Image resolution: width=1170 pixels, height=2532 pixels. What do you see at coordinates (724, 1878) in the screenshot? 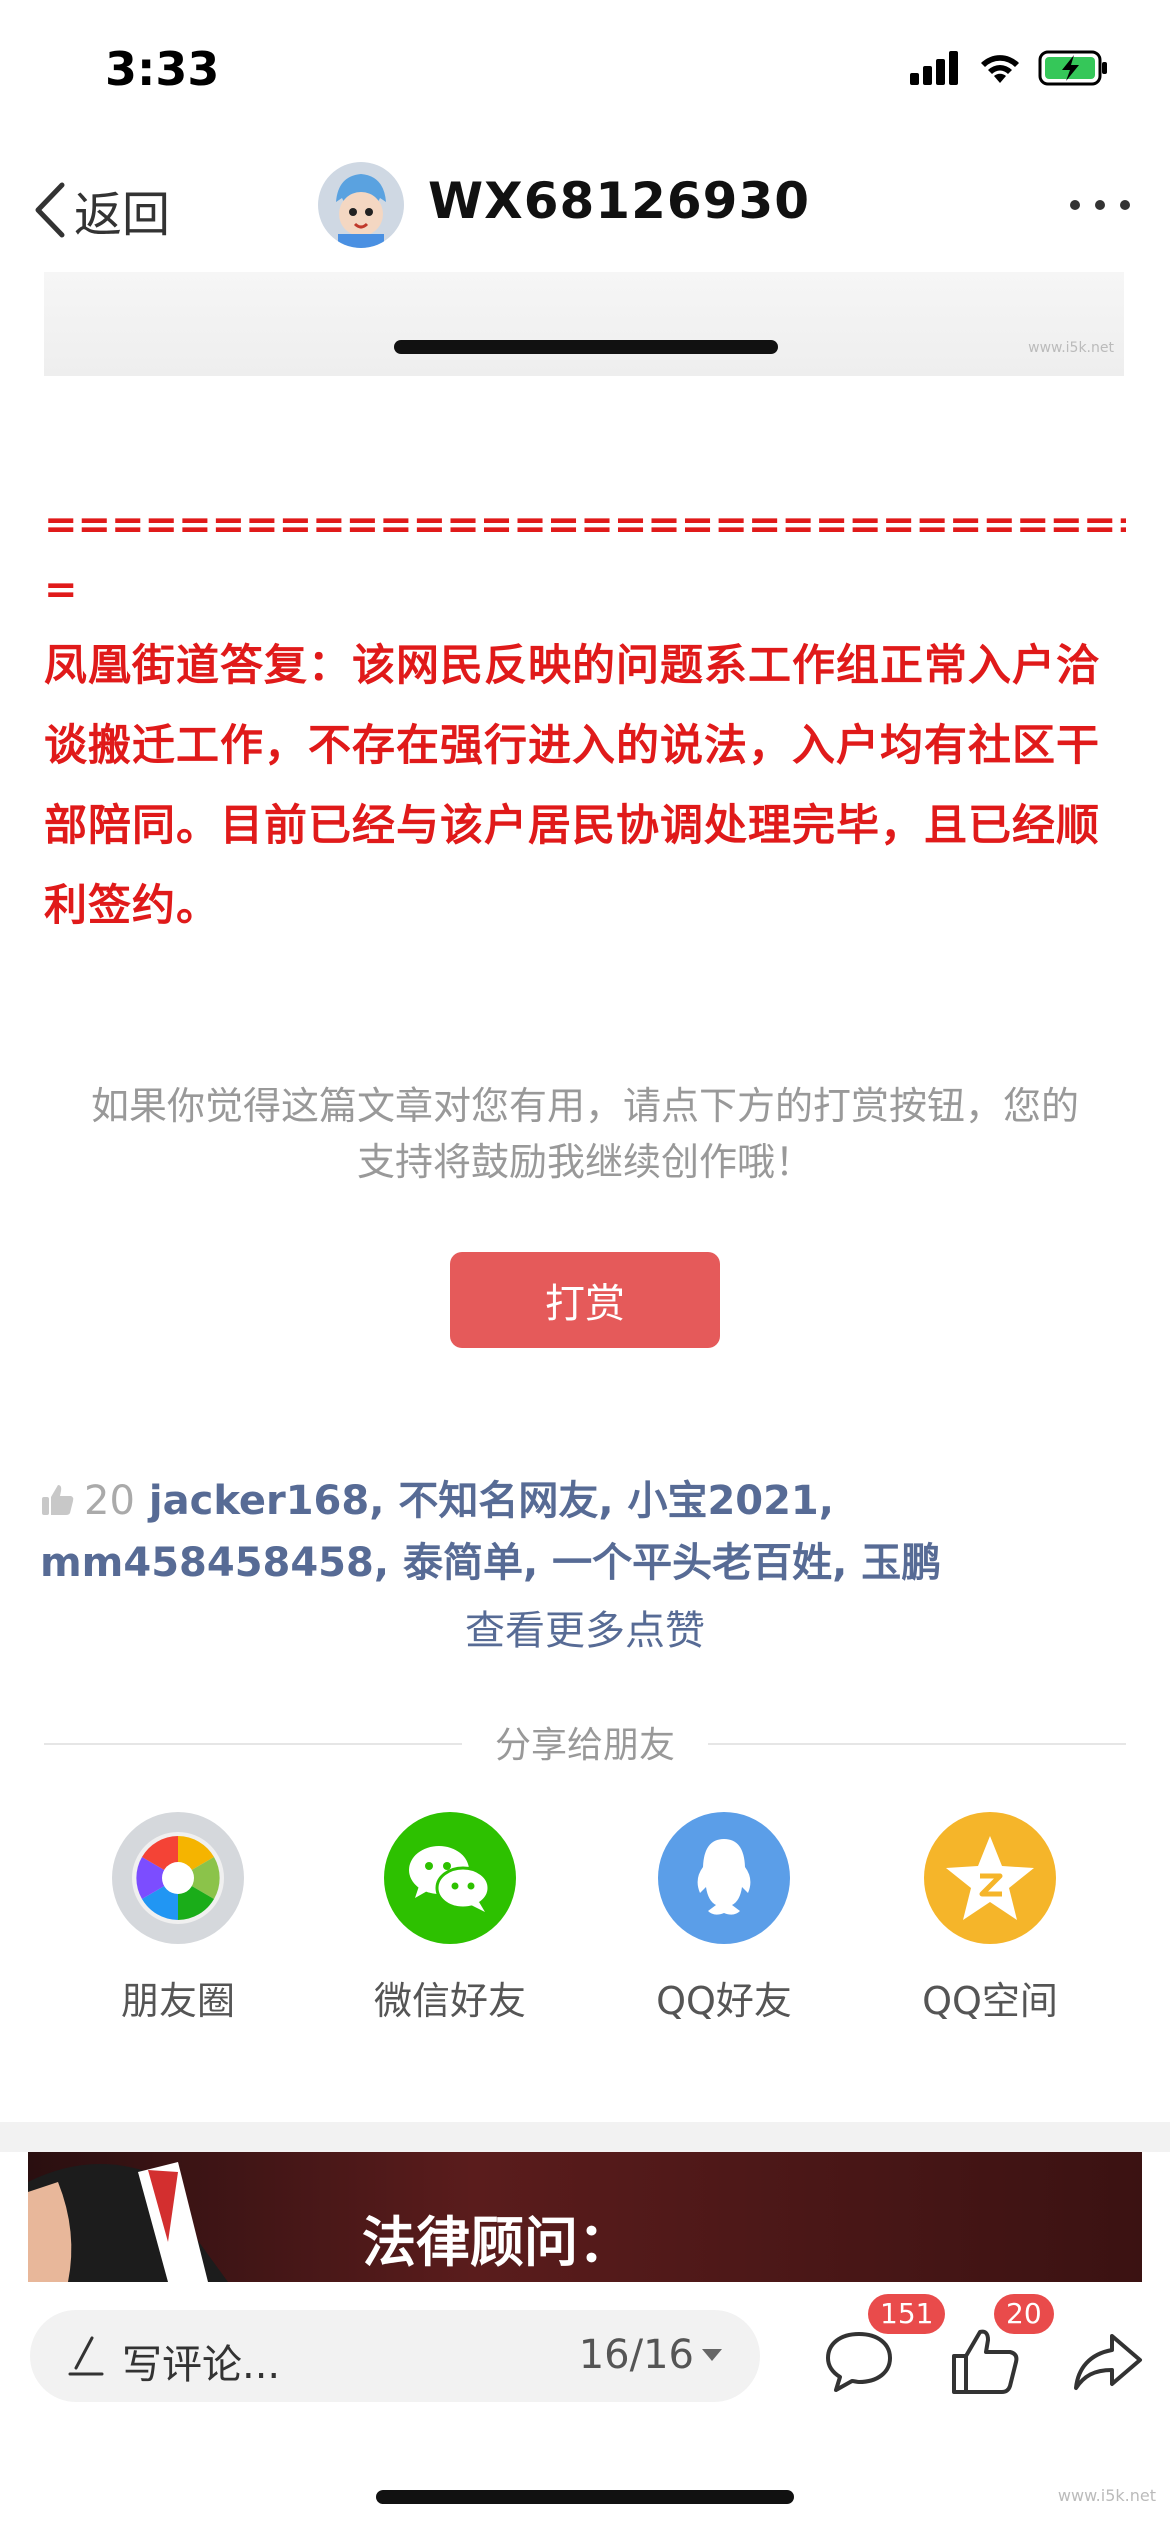
I see `qq-icon` at bounding box center [724, 1878].